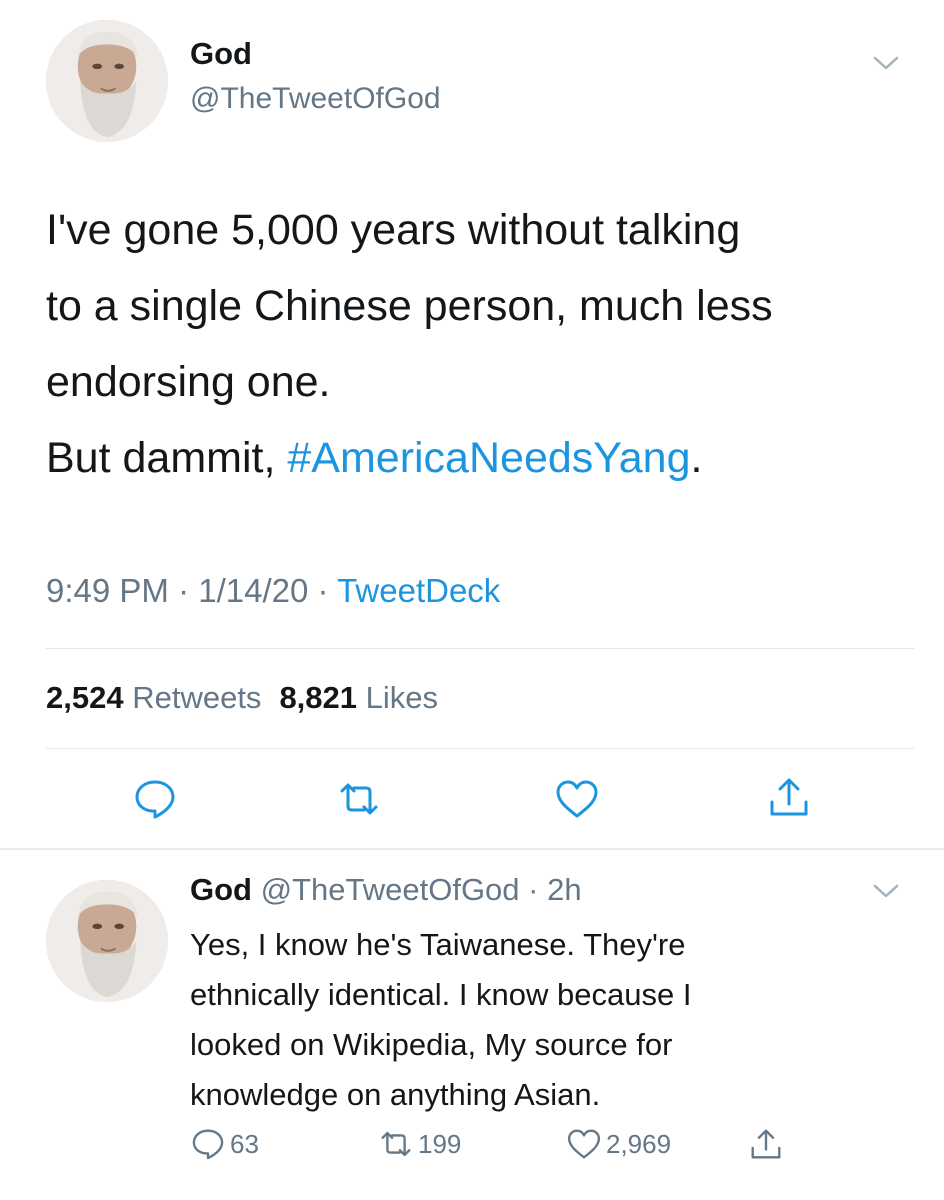 The height and width of the screenshot is (1200, 944). I want to click on section-divider, so click(472, 849).